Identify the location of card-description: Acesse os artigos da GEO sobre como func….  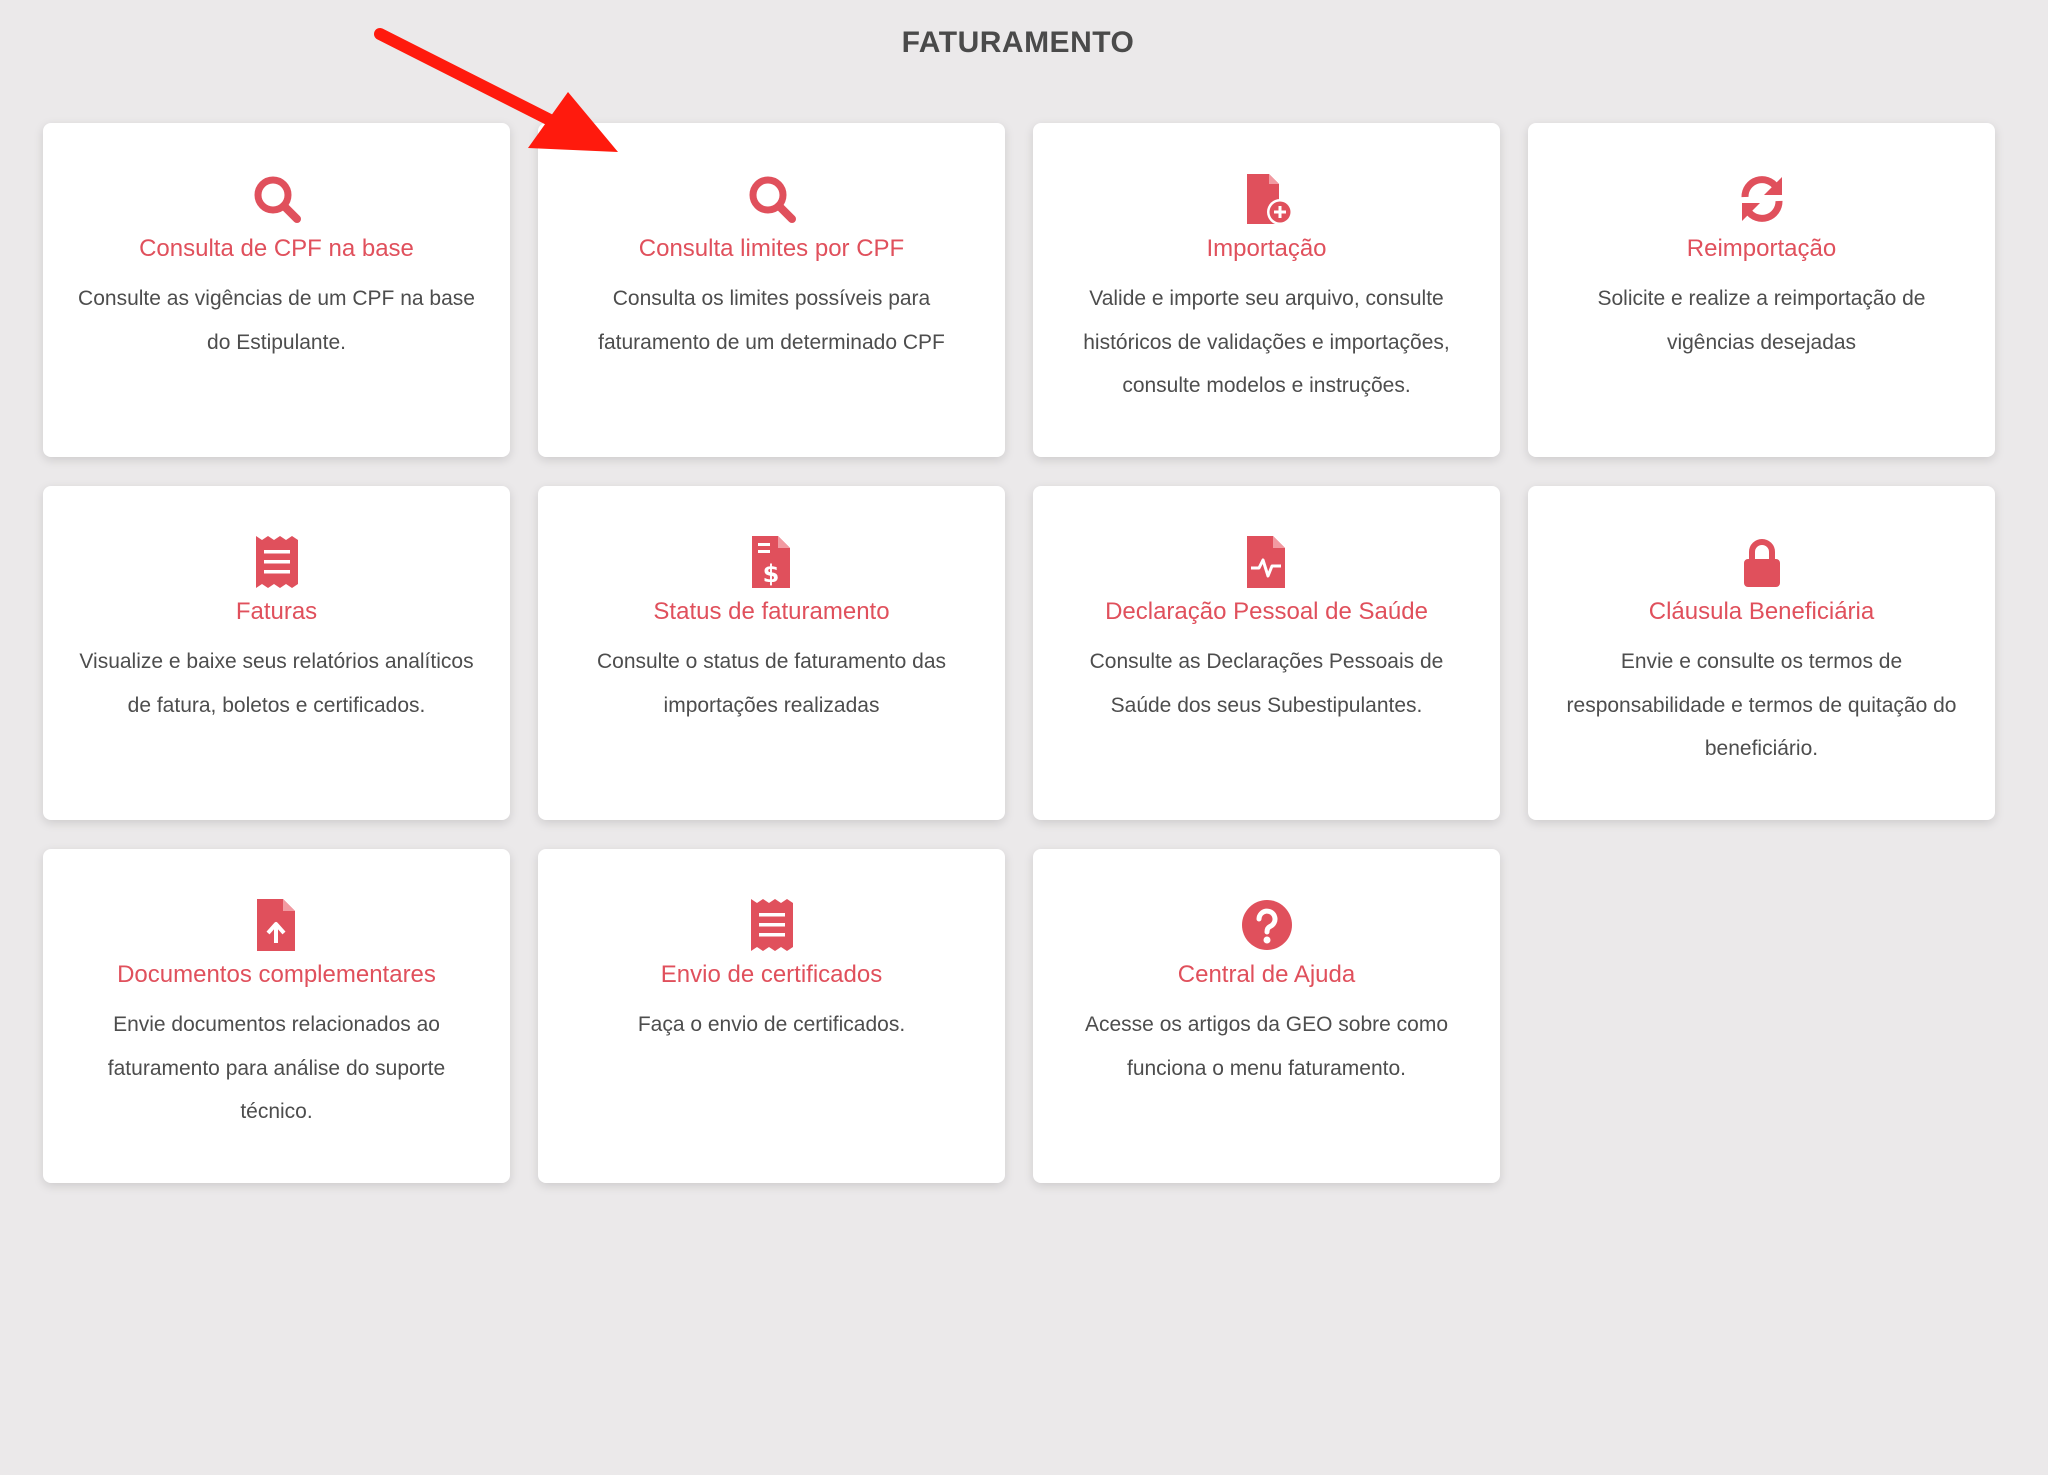
(1266, 1046).